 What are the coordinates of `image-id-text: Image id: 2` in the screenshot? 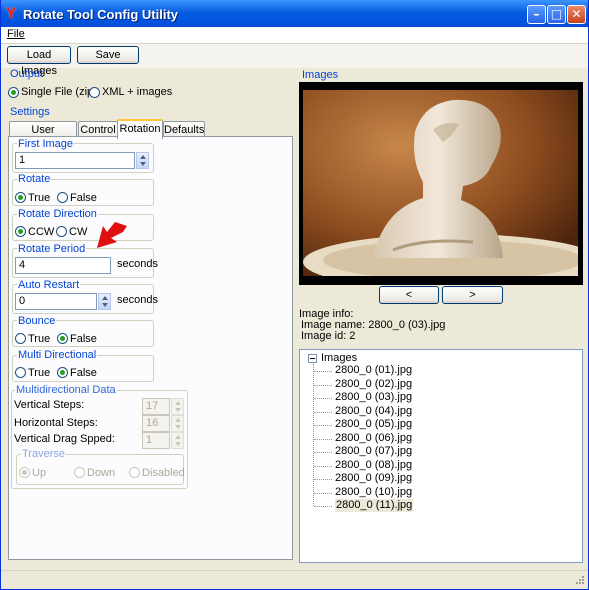 It's located at (328, 336).